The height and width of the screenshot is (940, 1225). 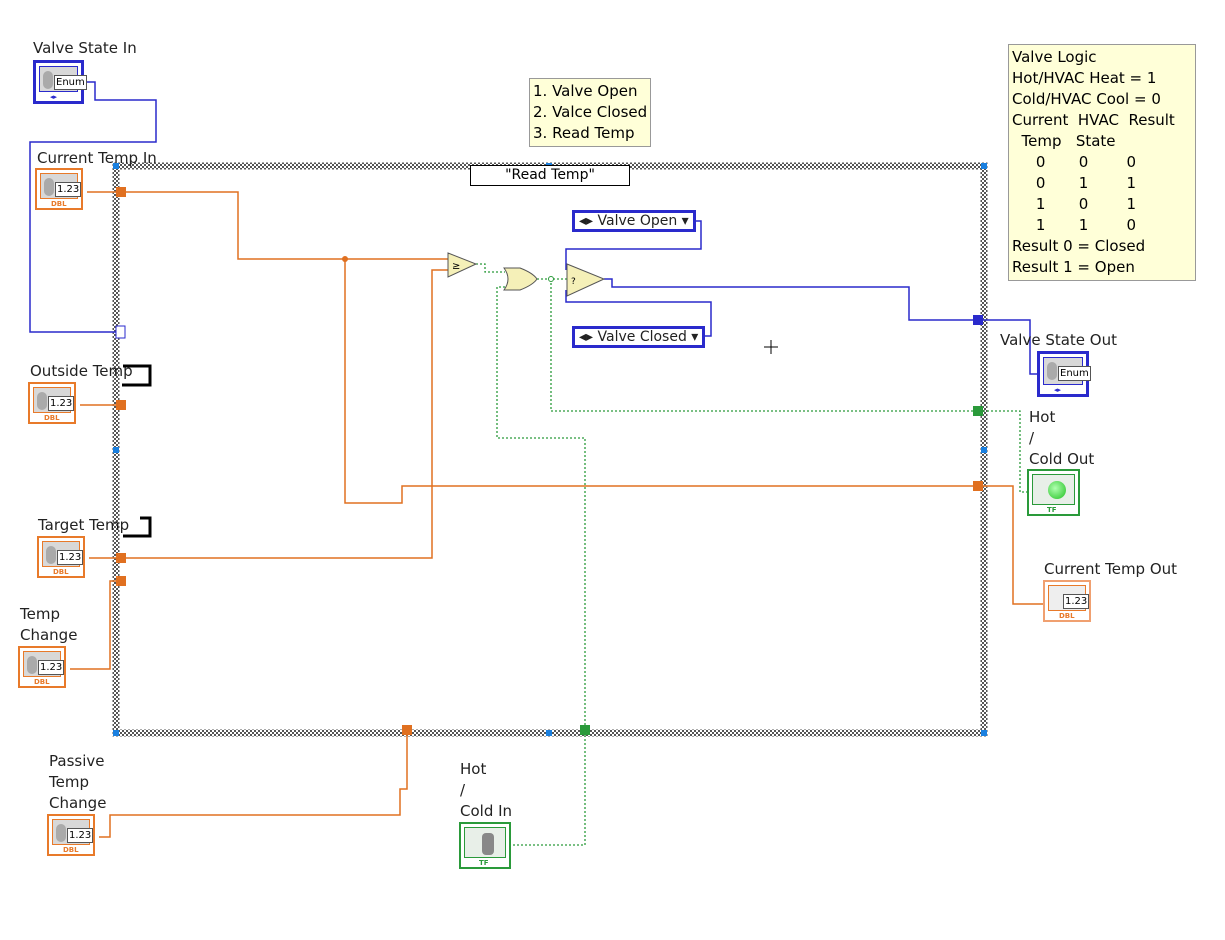 I want to click on temp-change-terminal: 1.23 DBL, so click(x=42, y=667).